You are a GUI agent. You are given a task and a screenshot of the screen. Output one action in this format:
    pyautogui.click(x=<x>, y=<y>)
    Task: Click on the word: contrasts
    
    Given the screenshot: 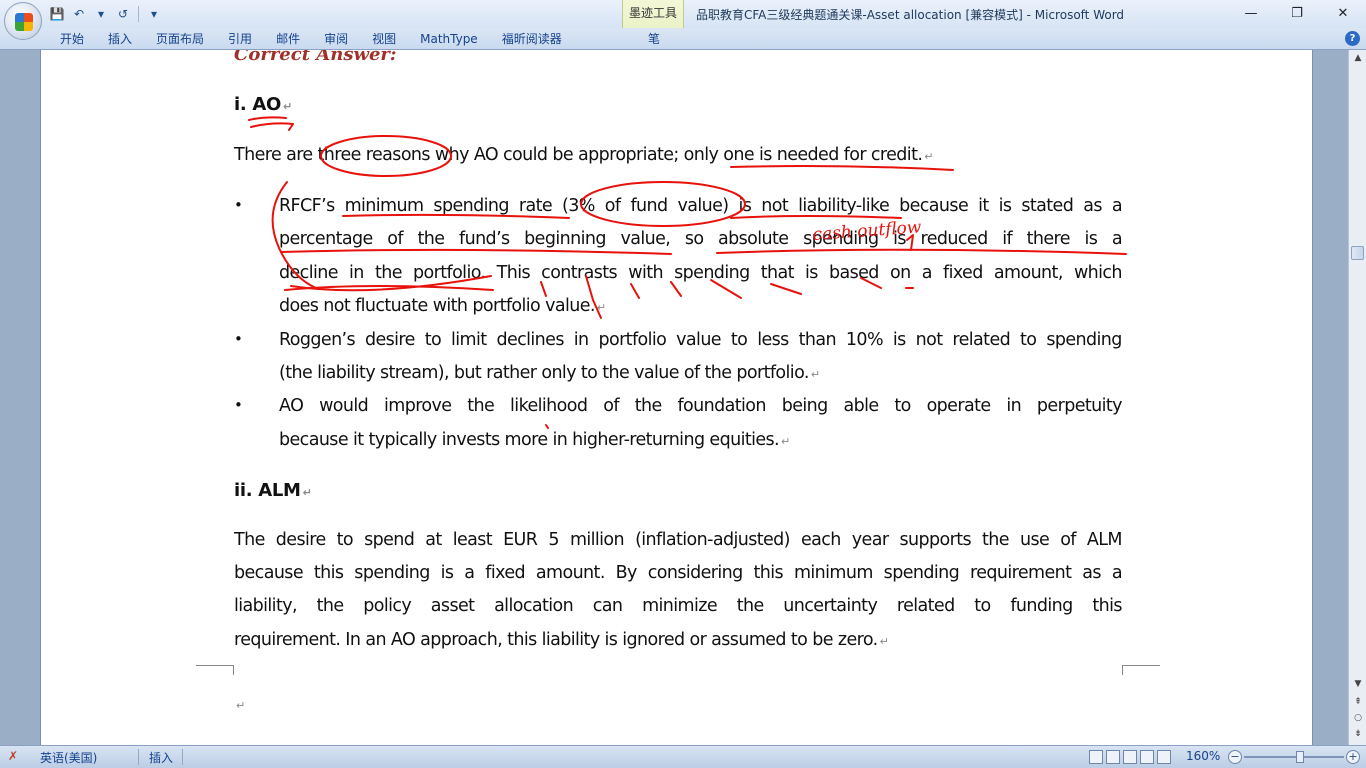 What is the action you would take?
    pyautogui.click(x=579, y=273)
    